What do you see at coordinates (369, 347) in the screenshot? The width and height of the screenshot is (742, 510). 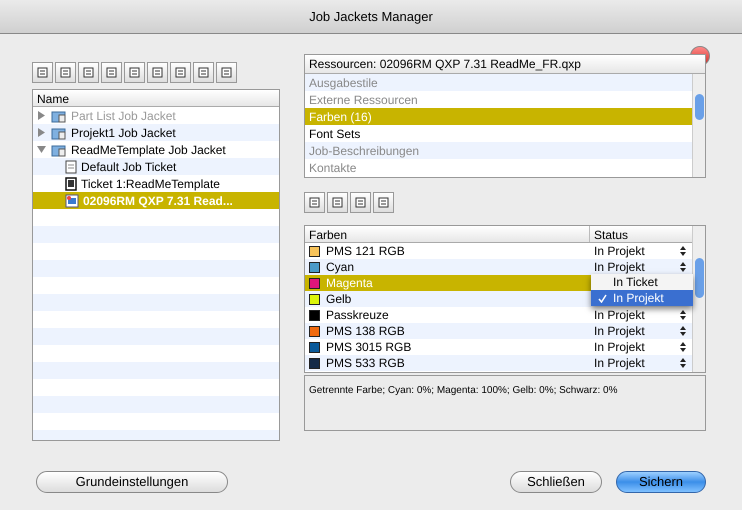 I see `color-name: PMS 3015 RGB` at bounding box center [369, 347].